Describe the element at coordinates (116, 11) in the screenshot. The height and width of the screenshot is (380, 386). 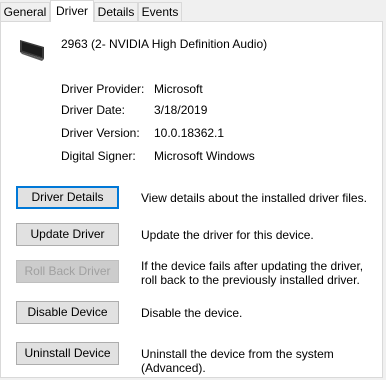
I see `tab-details: Details` at that location.